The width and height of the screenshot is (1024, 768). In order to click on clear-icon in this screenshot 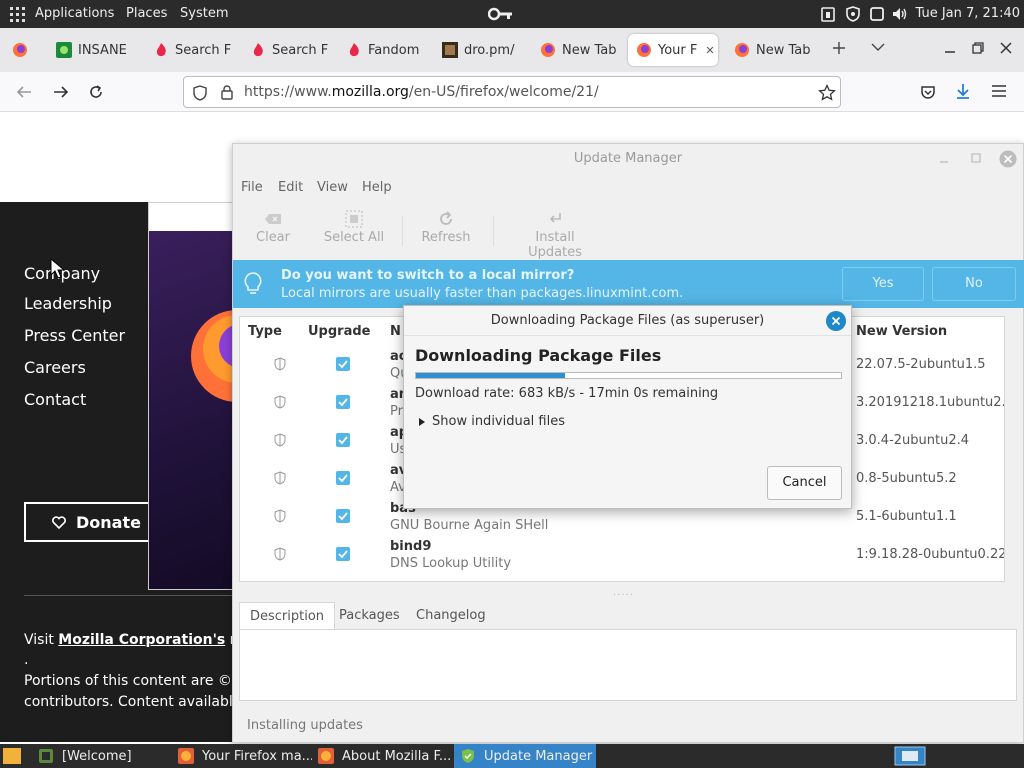, I will do `click(273, 219)`.